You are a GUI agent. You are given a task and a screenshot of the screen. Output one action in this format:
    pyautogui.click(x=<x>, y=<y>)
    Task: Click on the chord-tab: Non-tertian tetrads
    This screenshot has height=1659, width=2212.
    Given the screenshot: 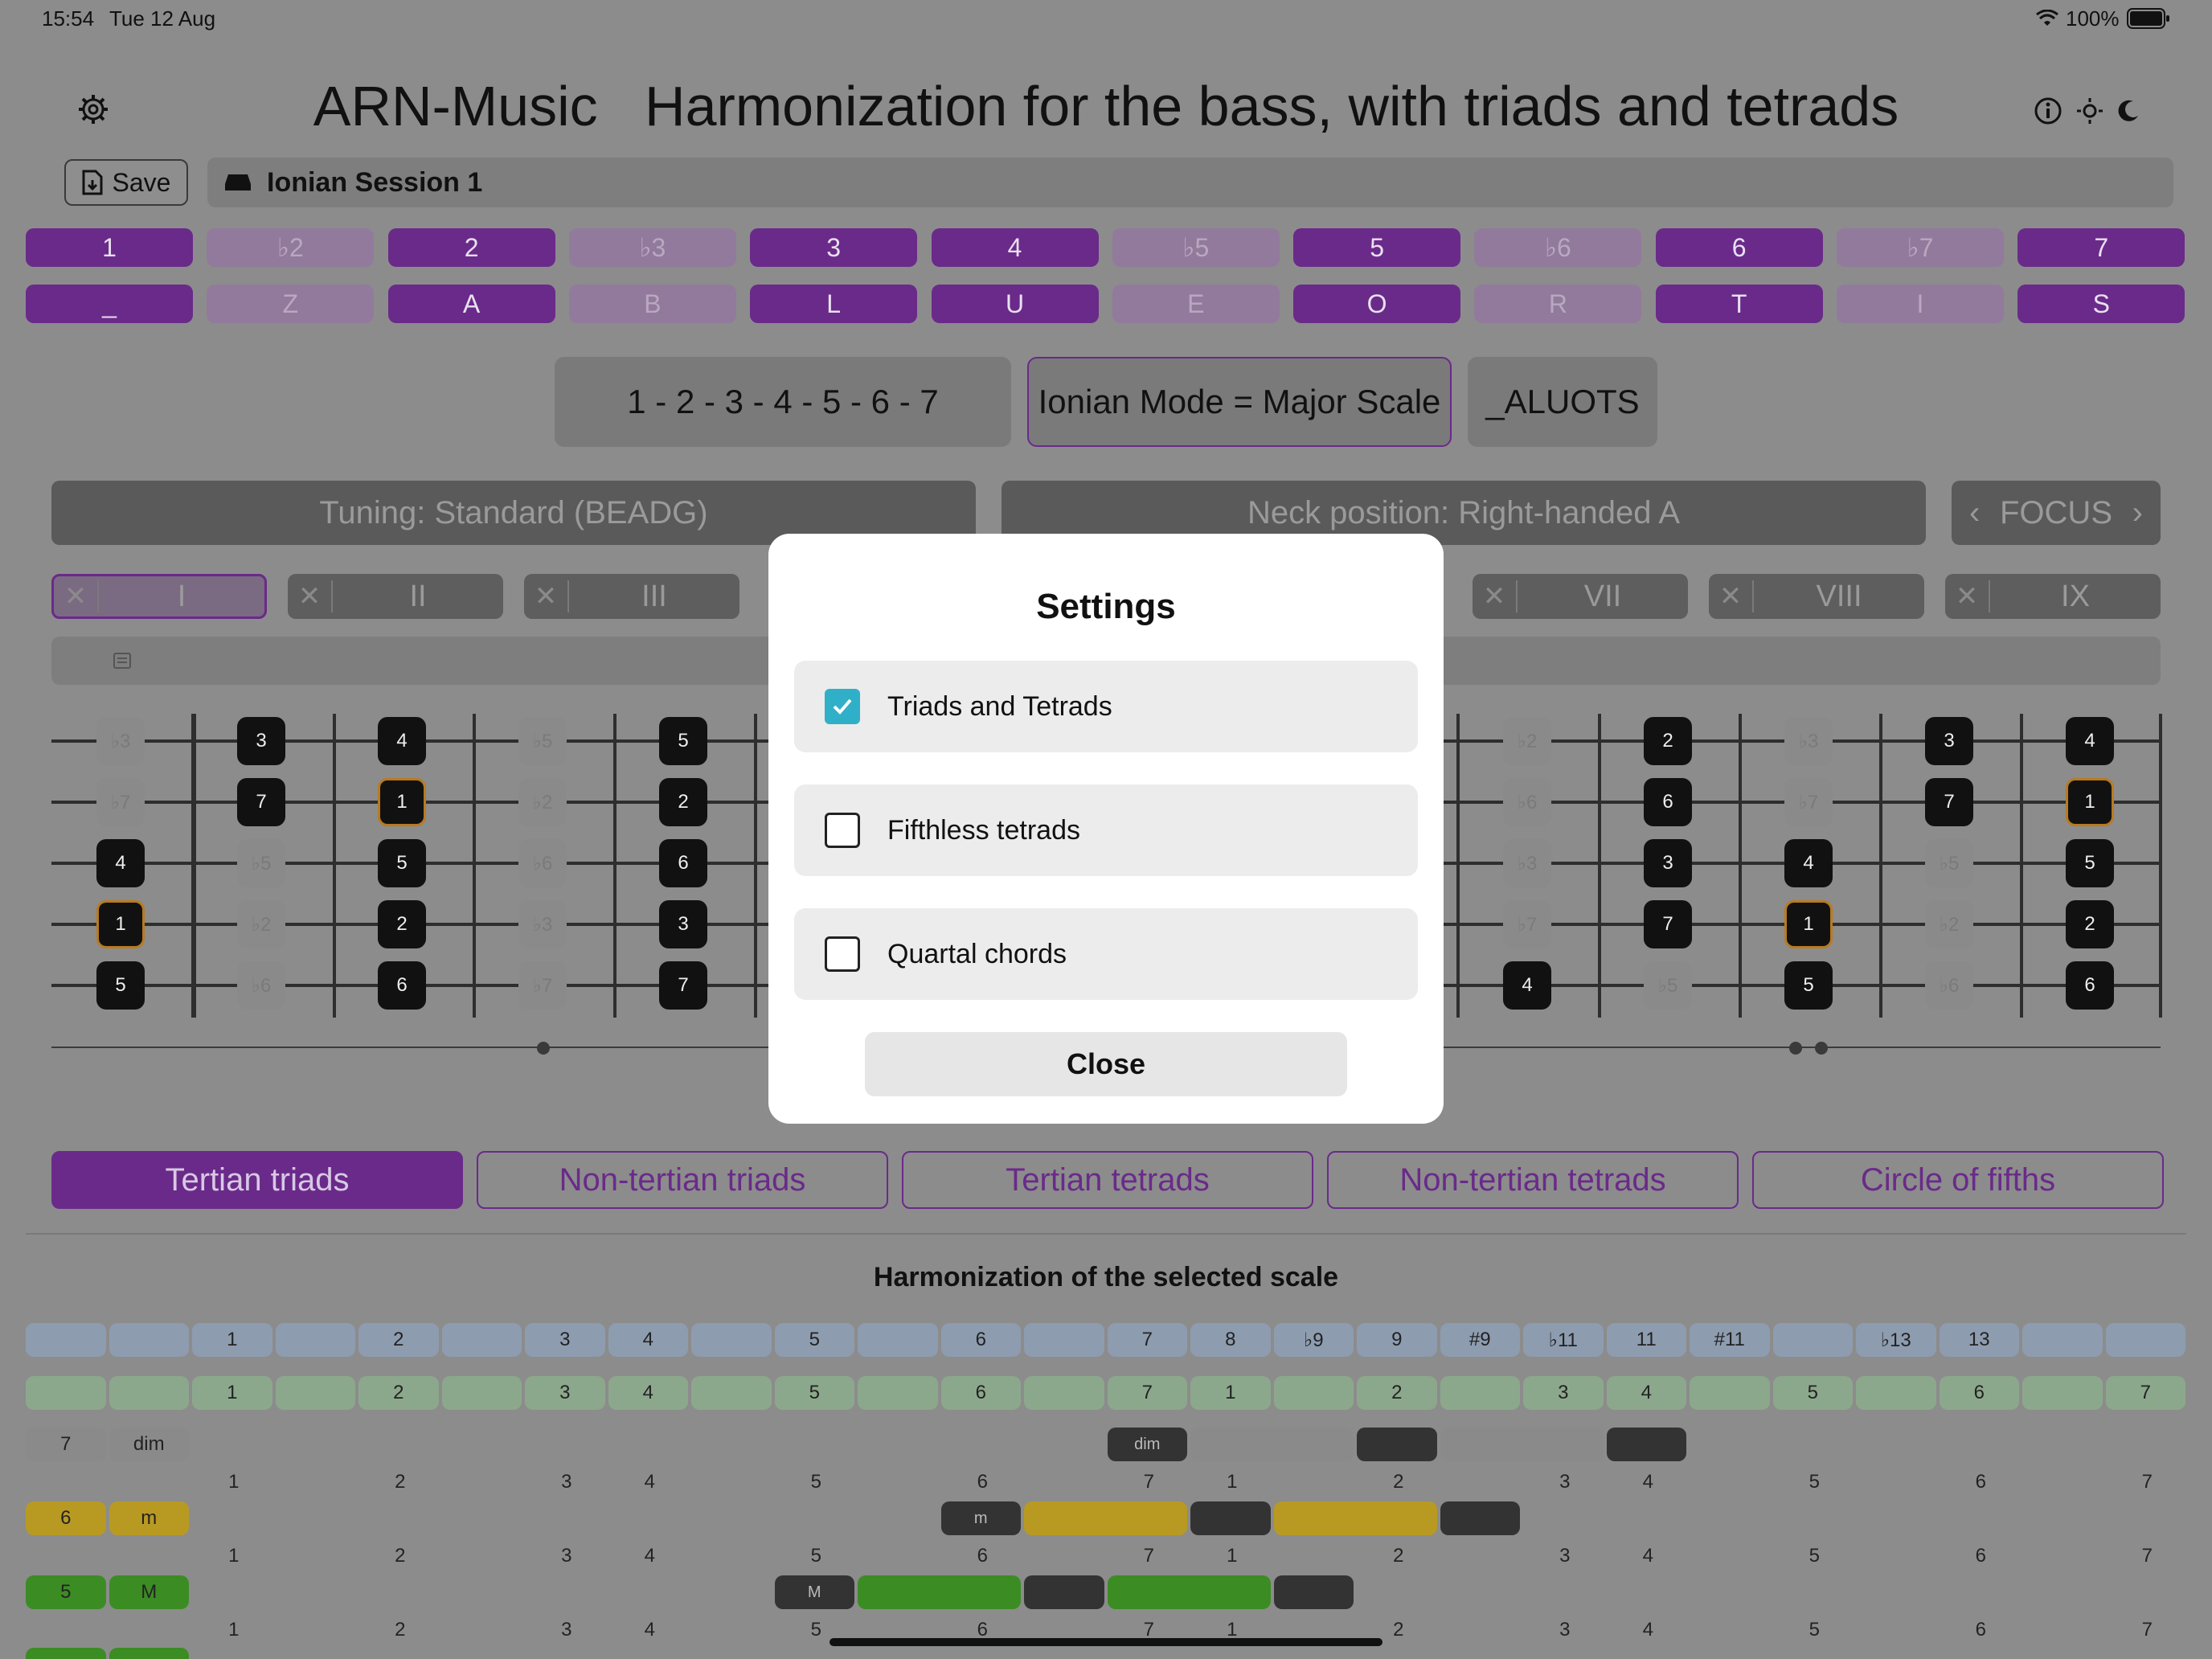 What is the action you would take?
    pyautogui.click(x=1533, y=1180)
    